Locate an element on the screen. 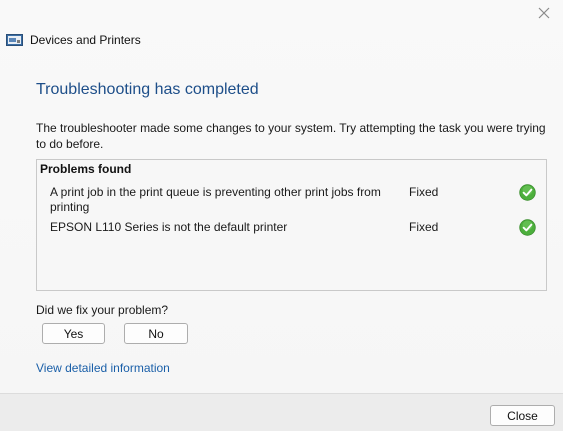 This screenshot has width=563, height=431. window-title: Devices and Printers is located at coordinates (85, 40).